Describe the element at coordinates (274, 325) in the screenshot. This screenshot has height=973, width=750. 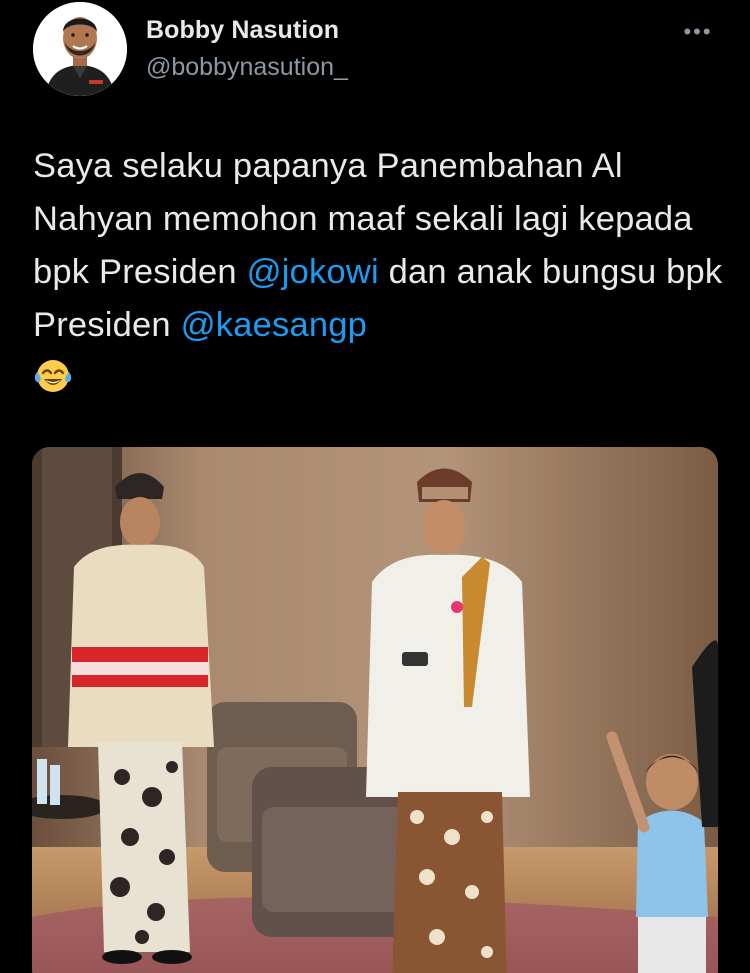
I see `mention-link-kaesangp: @kaesangp` at that location.